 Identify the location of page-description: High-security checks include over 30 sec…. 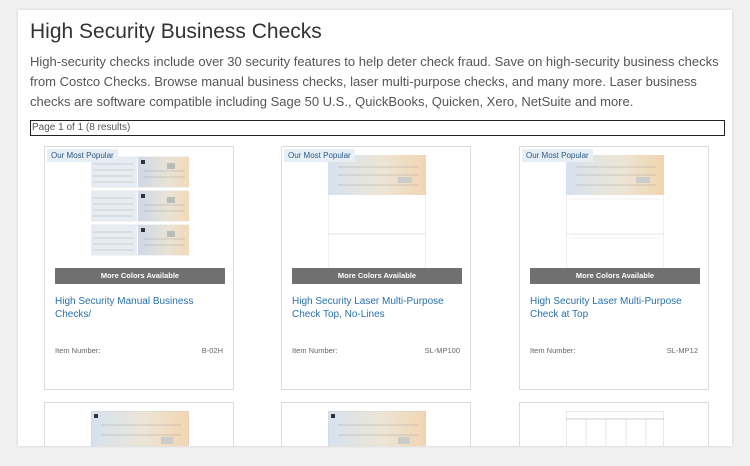
(374, 81).